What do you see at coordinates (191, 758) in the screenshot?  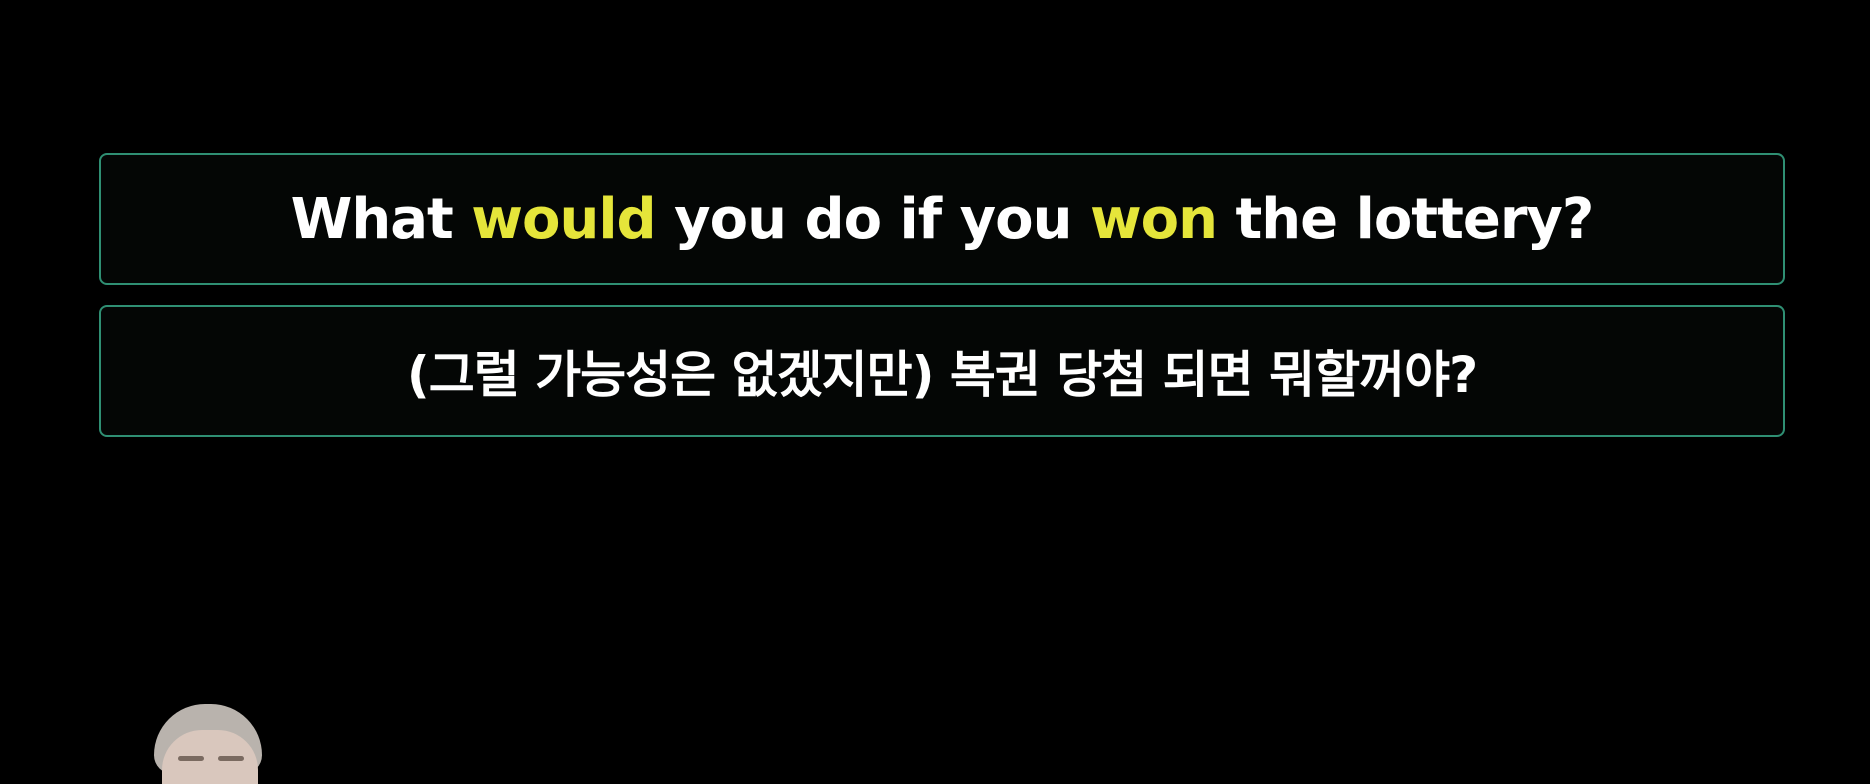 I see `presenter-left-brow` at bounding box center [191, 758].